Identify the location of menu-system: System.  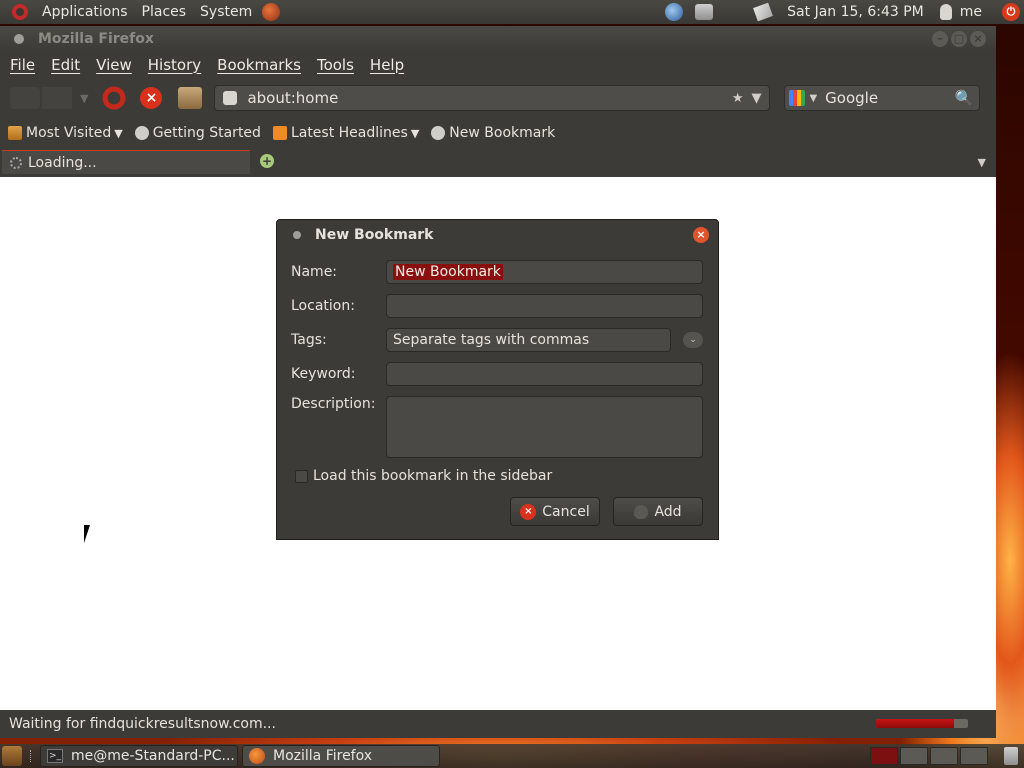
(226, 12).